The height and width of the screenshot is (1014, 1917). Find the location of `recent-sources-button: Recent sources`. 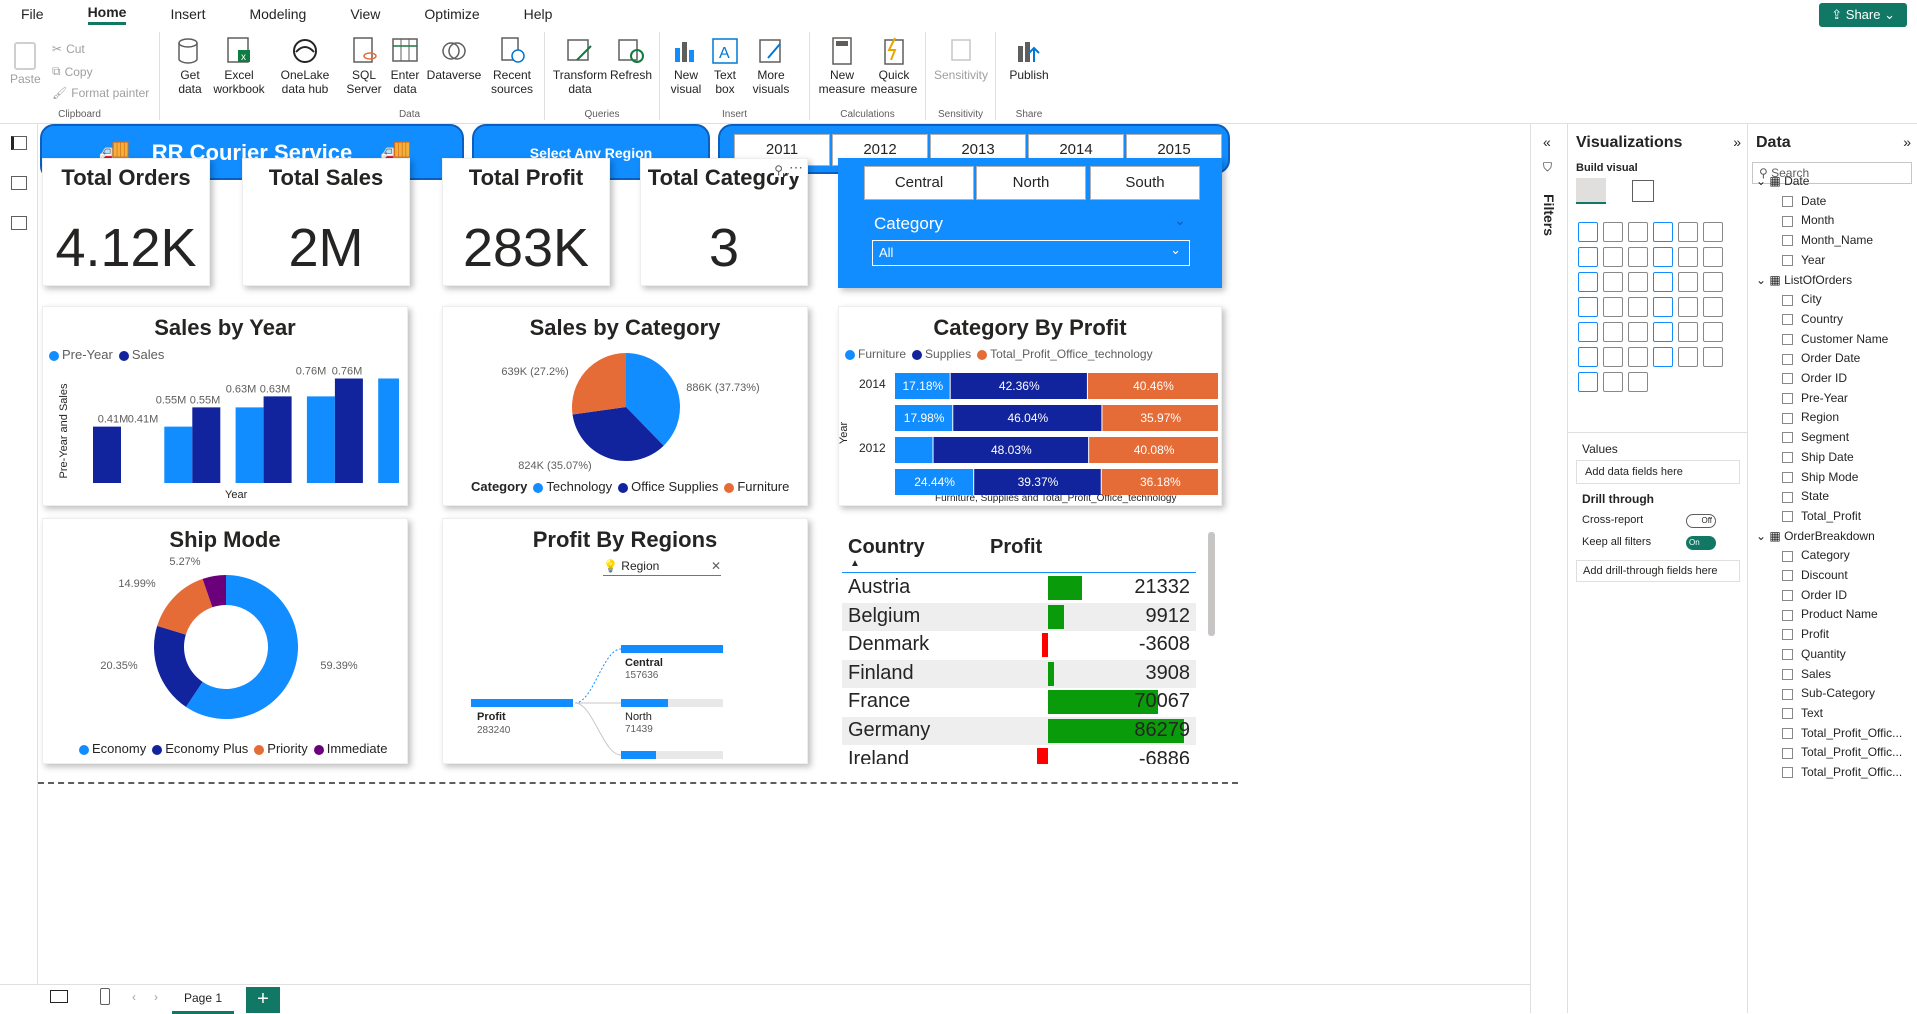

recent-sources-button: Recent sources is located at coordinates (512, 66).